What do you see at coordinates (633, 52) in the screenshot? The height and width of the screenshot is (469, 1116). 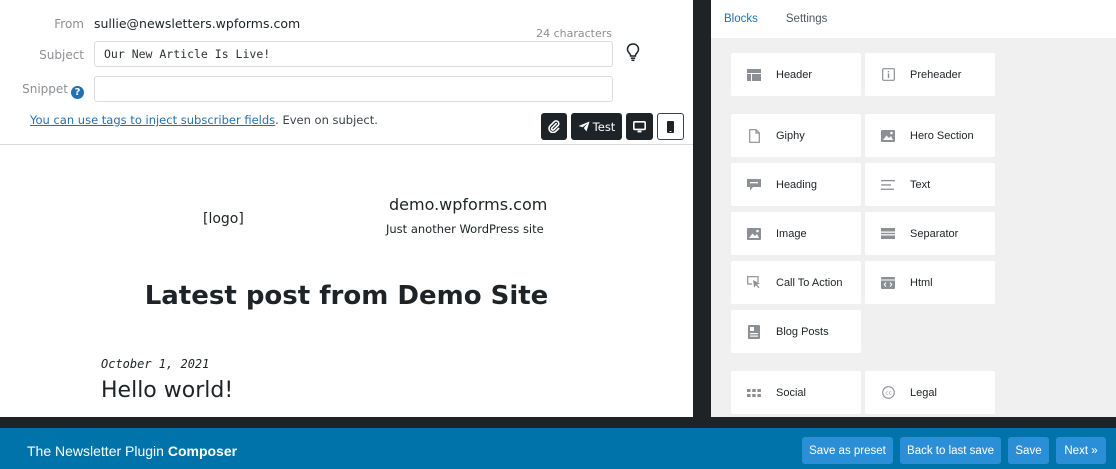 I see `lightbulb-icon` at bounding box center [633, 52].